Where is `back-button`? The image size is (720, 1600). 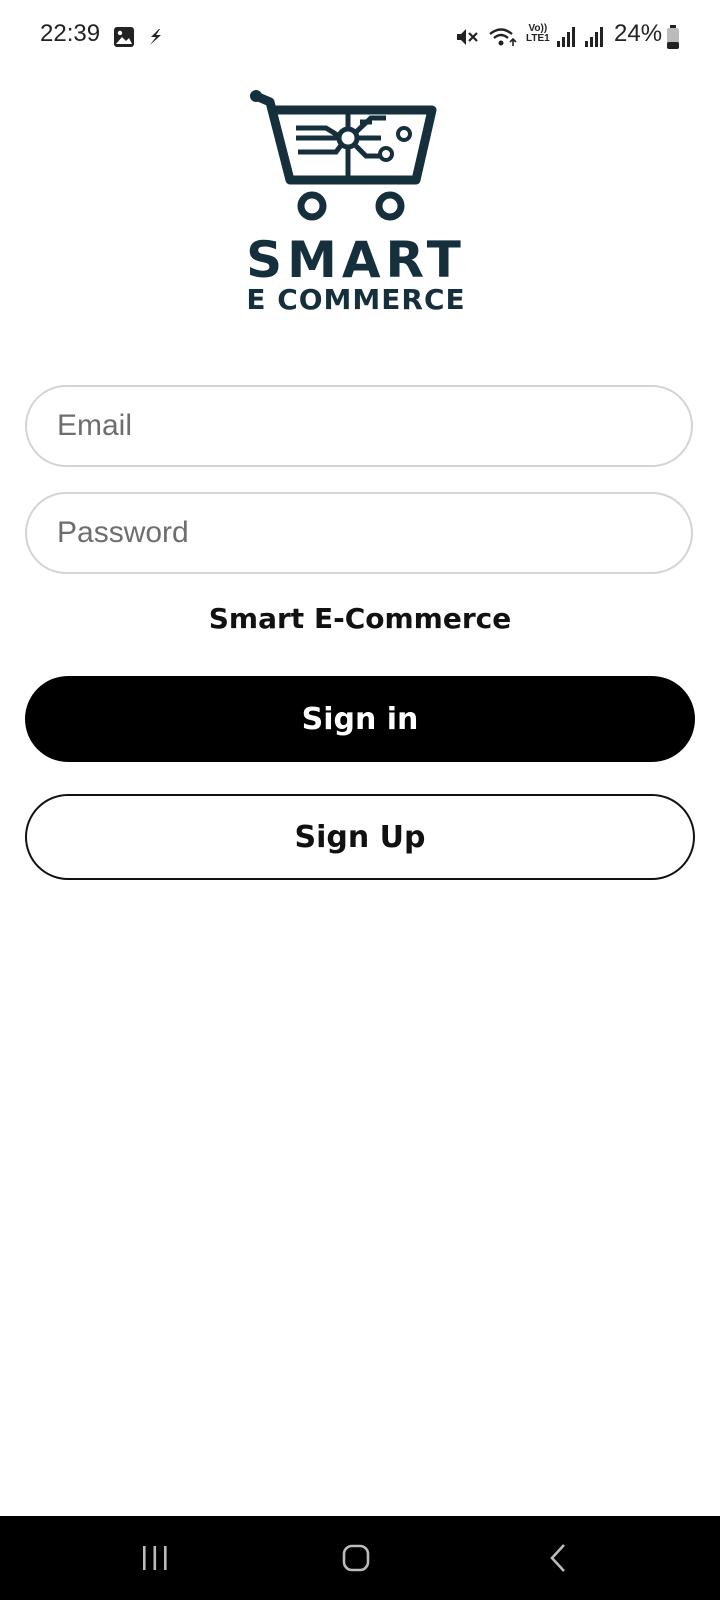 back-button is located at coordinates (558, 1558).